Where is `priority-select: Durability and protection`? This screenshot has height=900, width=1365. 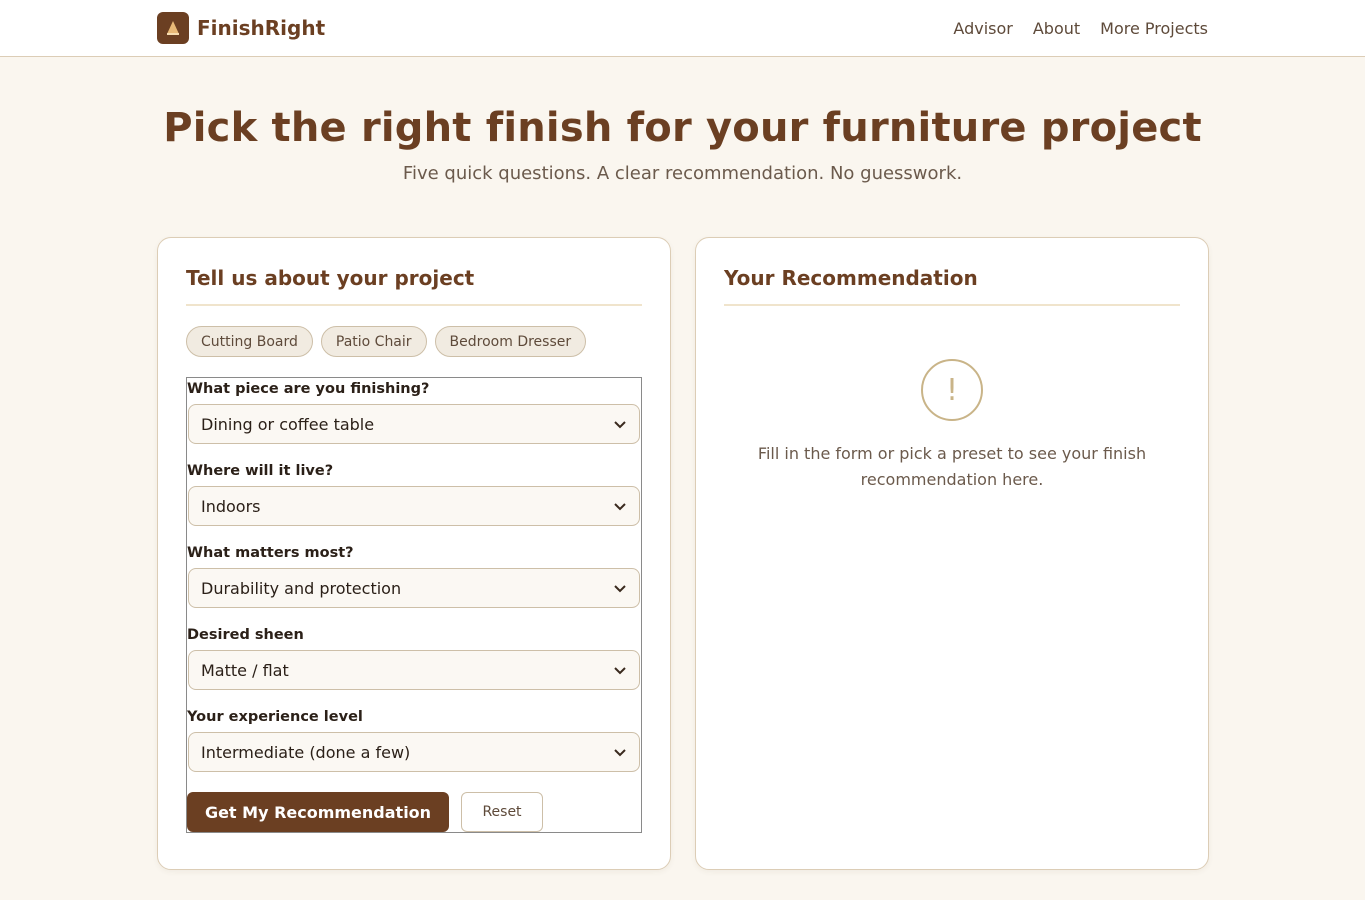
priority-select: Durability and protection is located at coordinates (414, 588).